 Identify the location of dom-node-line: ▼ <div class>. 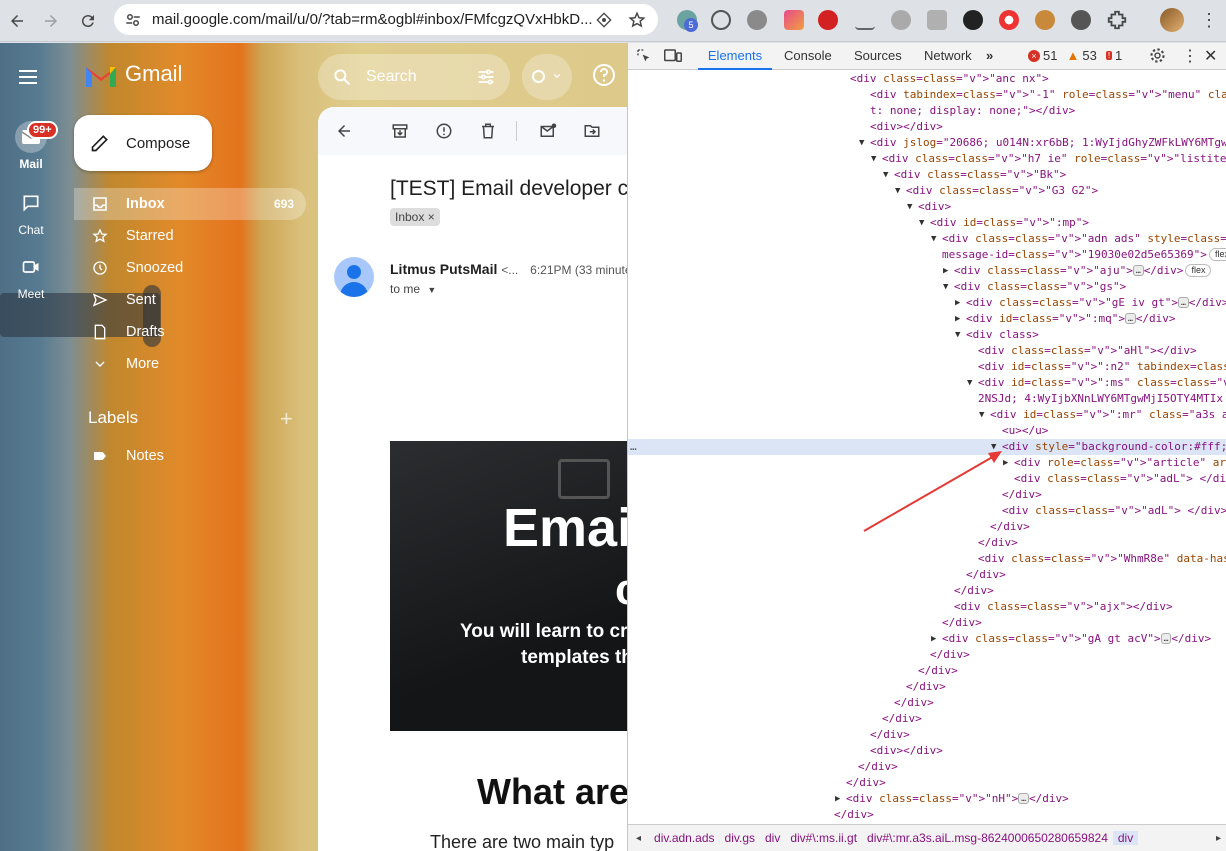
(927, 335).